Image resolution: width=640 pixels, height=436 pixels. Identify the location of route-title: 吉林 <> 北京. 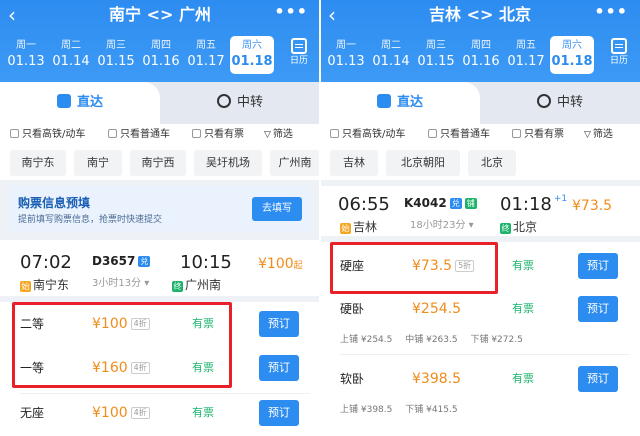
(480, 14).